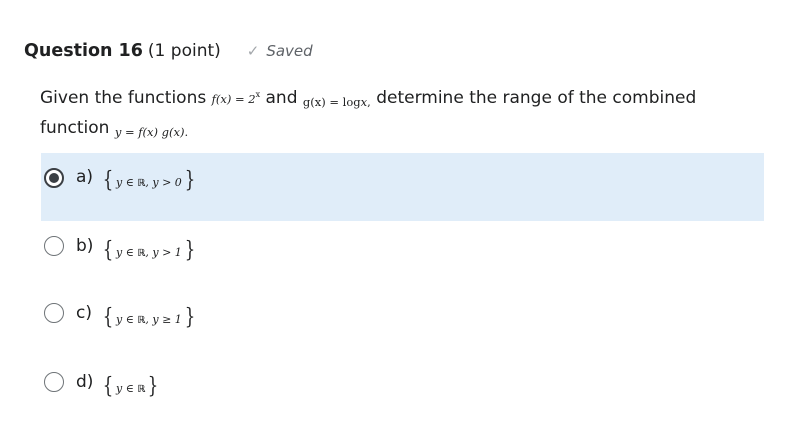 The width and height of the screenshot is (789, 434). I want to click on option-letter: a), so click(85, 177).